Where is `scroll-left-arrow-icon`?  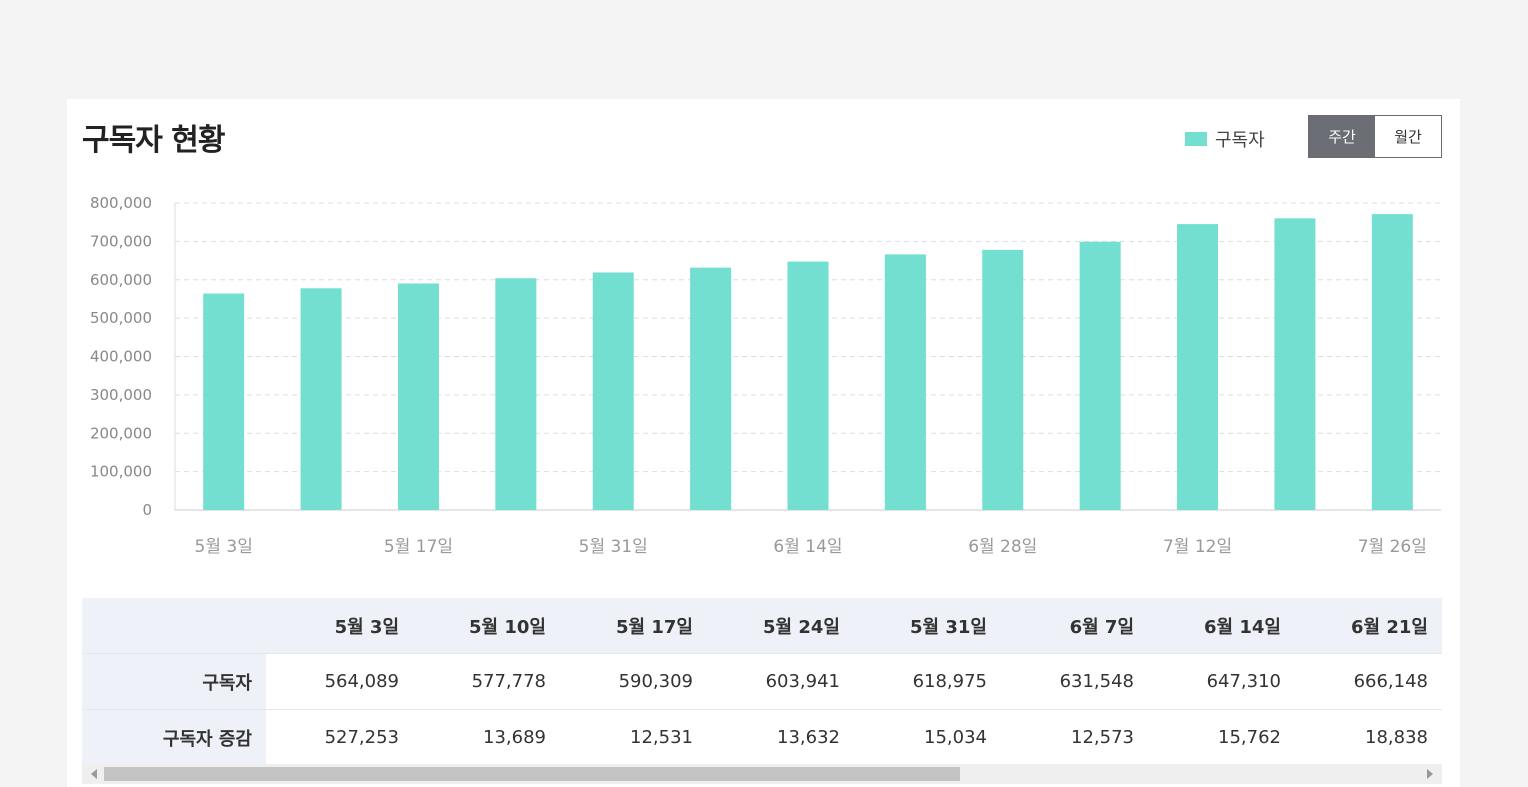 scroll-left-arrow-icon is located at coordinates (94, 774).